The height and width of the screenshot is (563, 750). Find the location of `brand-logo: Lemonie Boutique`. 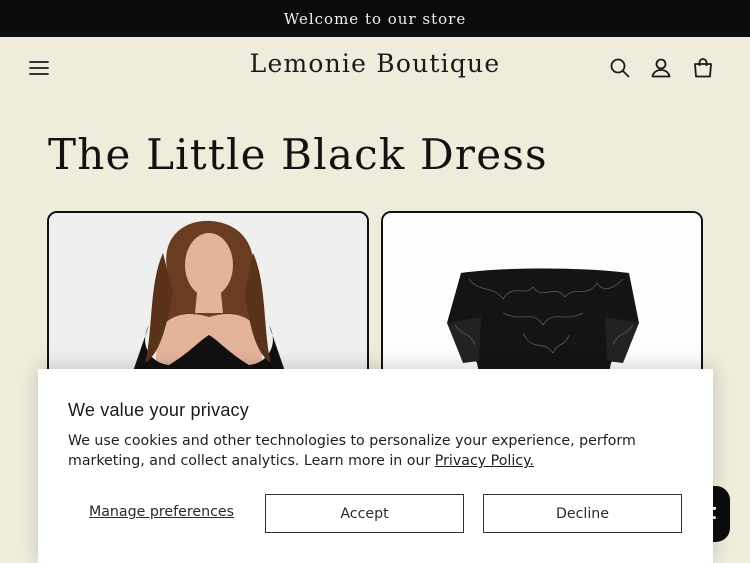

brand-logo: Lemonie Boutique is located at coordinates (375, 63).